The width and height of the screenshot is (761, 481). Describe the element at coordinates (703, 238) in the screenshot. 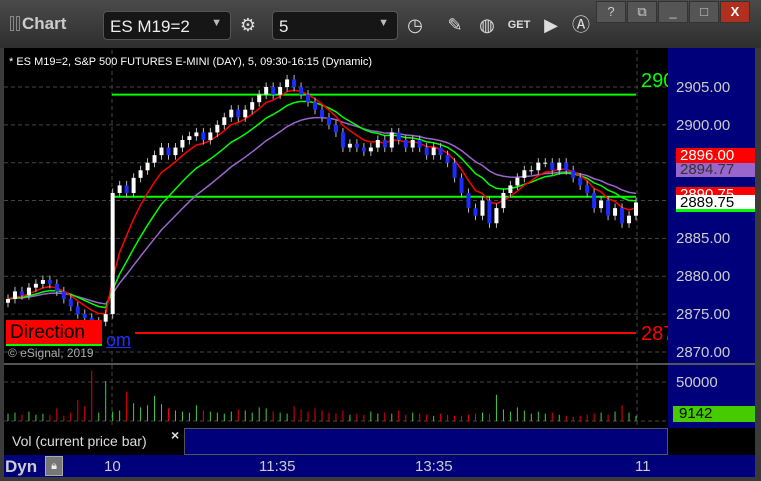

I see `price-tick: 2885.00` at that location.